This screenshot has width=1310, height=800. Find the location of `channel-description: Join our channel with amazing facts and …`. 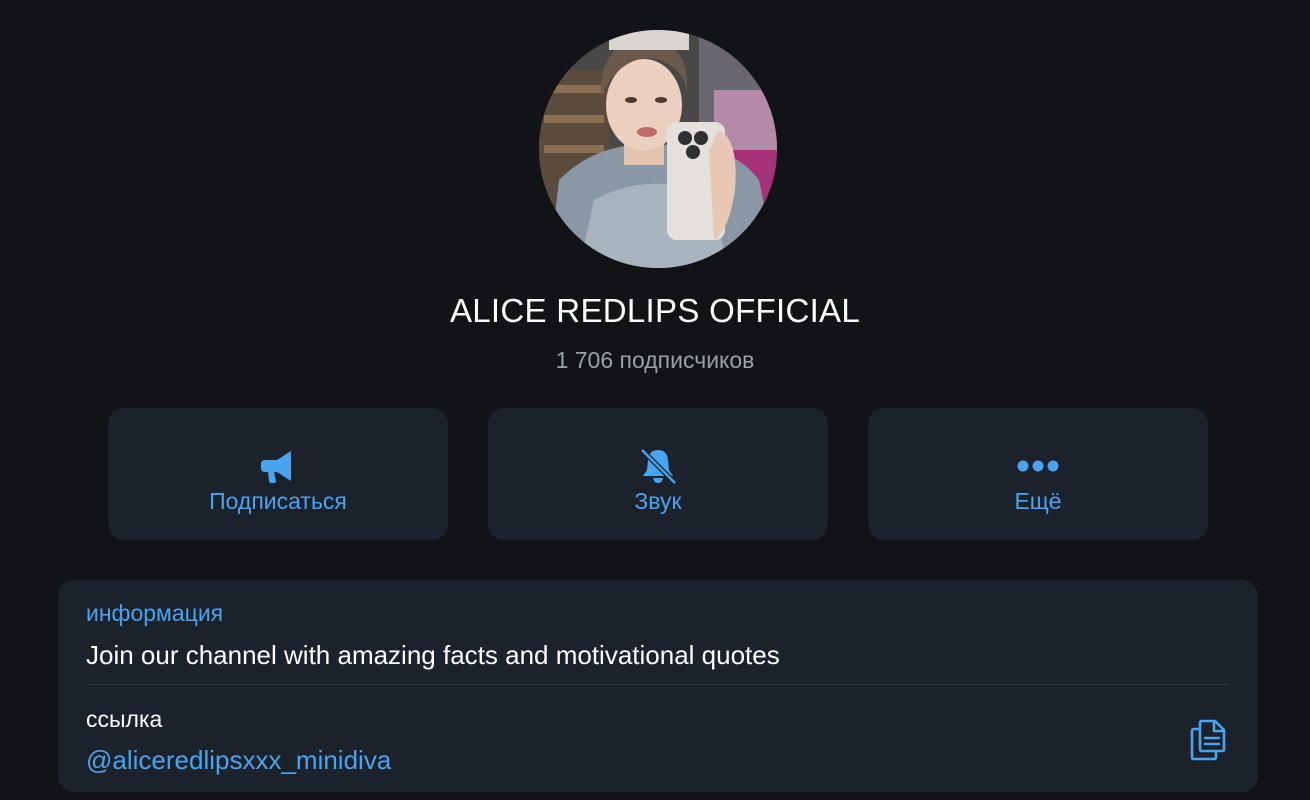

channel-description: Join our channel with amazing facts and … is located at coordinates (433, 655).